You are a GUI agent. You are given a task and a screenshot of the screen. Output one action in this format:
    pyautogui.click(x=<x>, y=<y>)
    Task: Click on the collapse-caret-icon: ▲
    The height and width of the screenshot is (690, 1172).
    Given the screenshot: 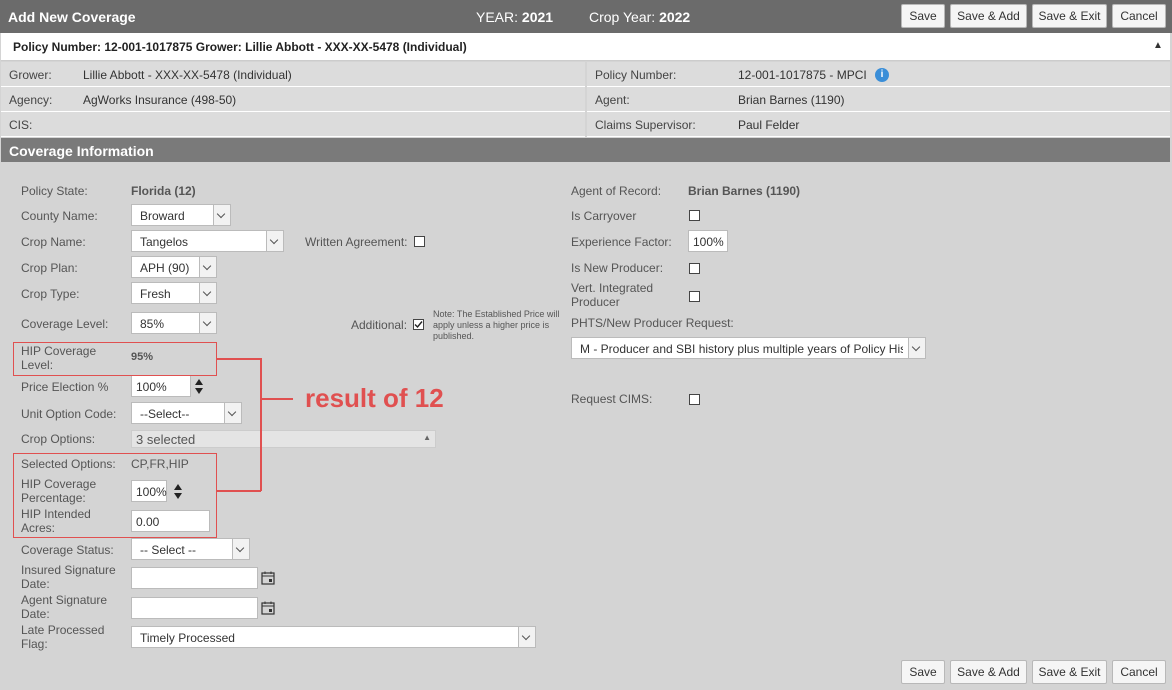 What is the action you would take?
    pyautogui.click(x=1158, y=45)
    